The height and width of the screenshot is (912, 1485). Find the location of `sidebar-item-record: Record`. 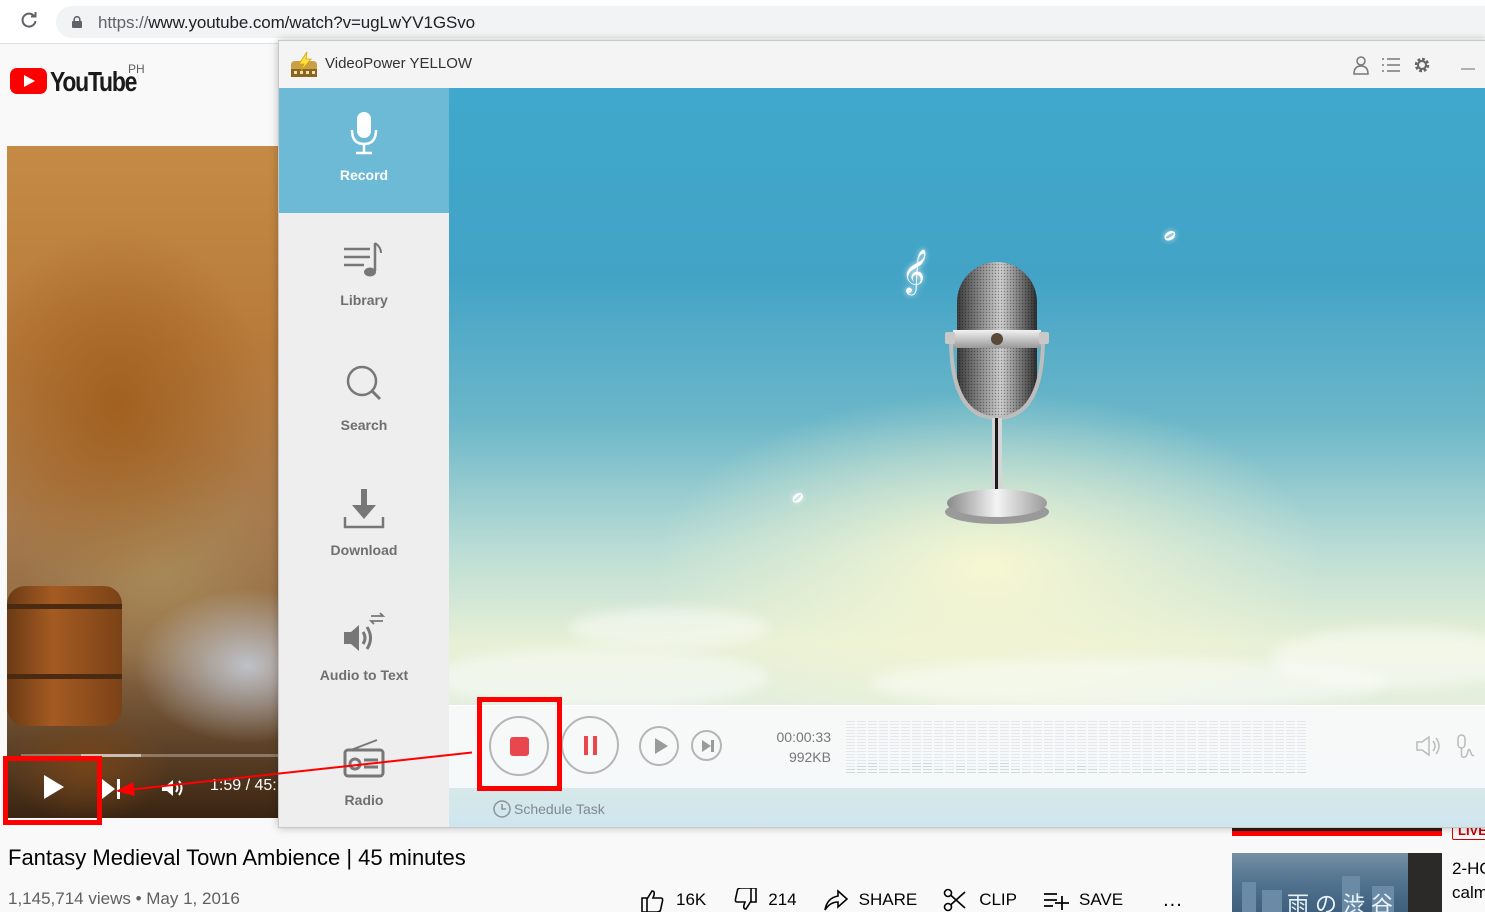

sidebar-item-record: Record is located at coordinates (364, 150).